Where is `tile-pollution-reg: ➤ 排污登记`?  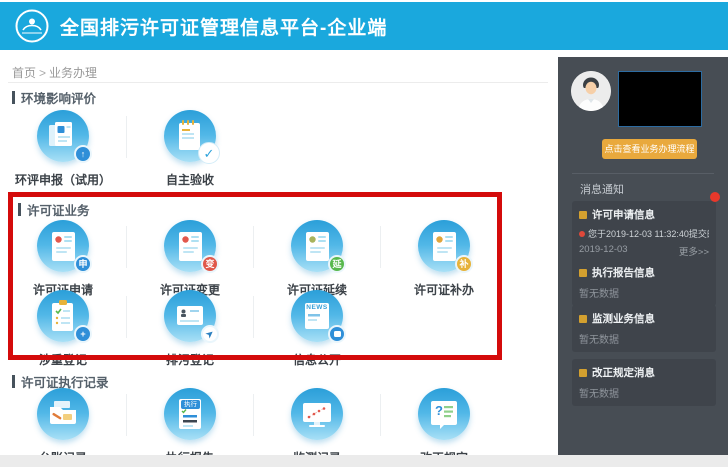 tile-pollution-reg: ➤ 排污登记 is located at coordinates (190, 329).